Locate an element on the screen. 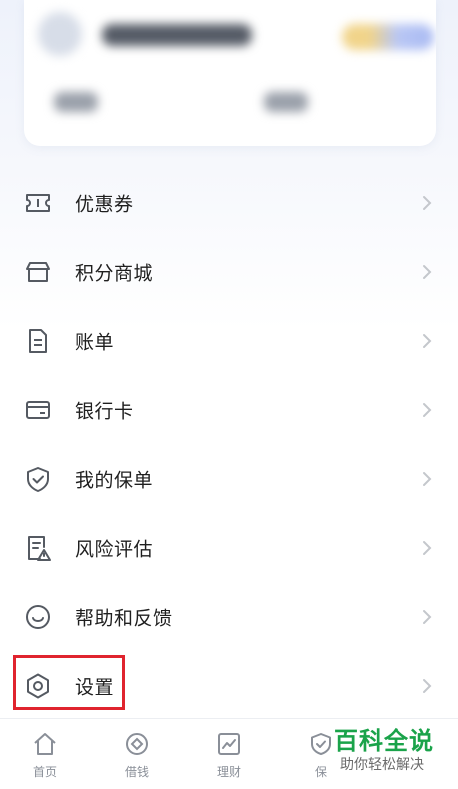 The image size is (458, 789). menu-item-label: 账单 is located at coordinates (95, 342).